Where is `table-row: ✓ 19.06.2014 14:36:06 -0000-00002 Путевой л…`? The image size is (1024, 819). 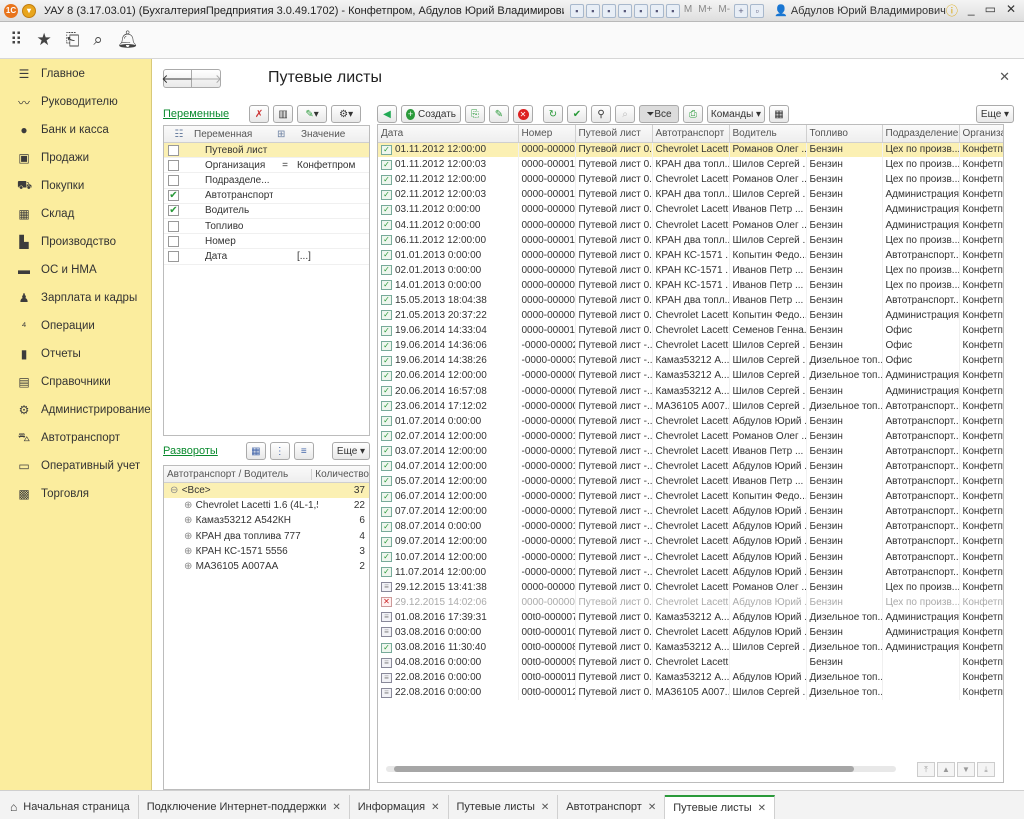 table-row: ✓ 19.06.2014 14:36:06 -0000-00002 Путевой л… is located at coordinates (690, 346).